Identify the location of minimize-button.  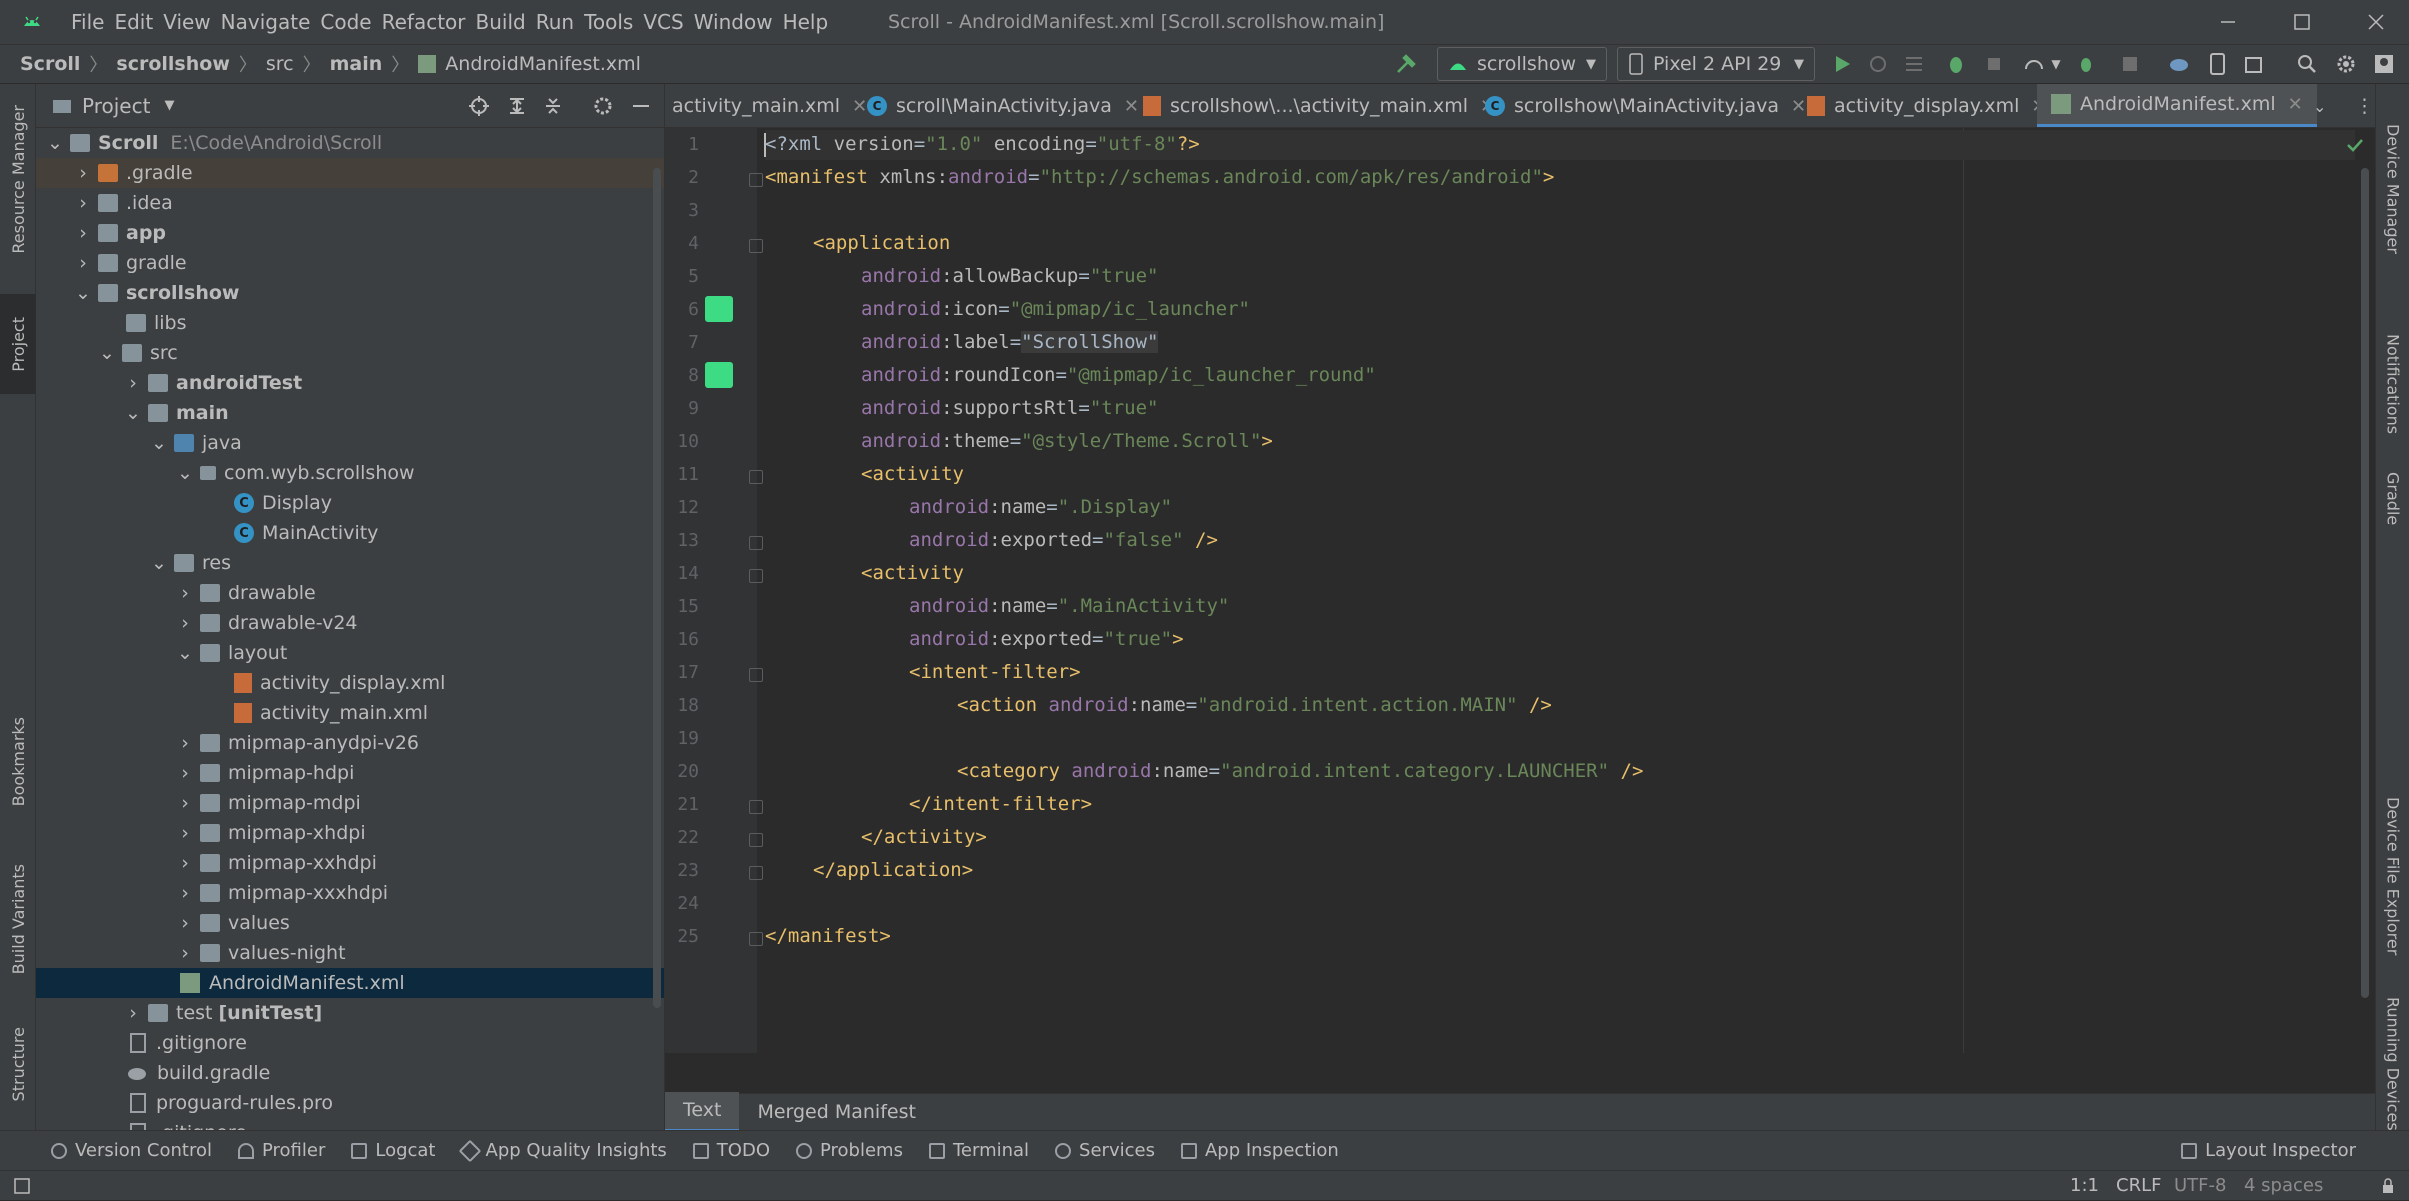
(2228, 22).